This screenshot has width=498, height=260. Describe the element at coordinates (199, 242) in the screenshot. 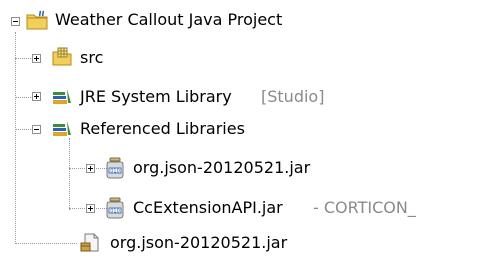

I see `org-json-jar-file-label: org.json-20120521.jar` at that location.